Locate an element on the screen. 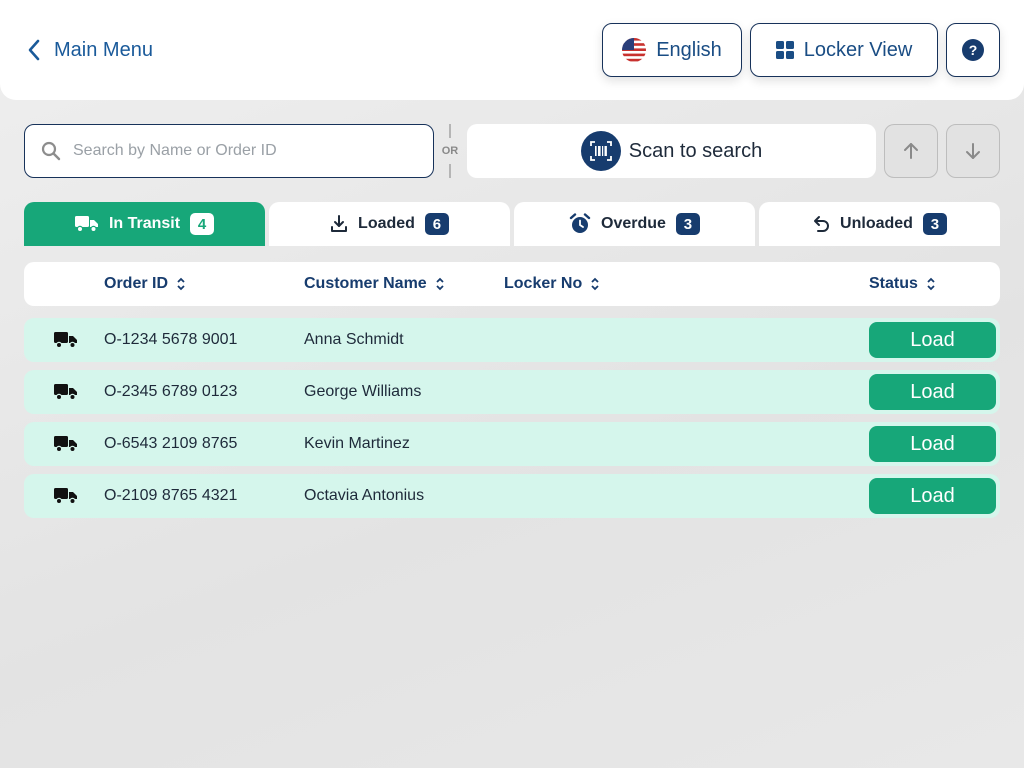 The image size is (1024, 768). help-icon: ? is located at coordinates (973, 50).